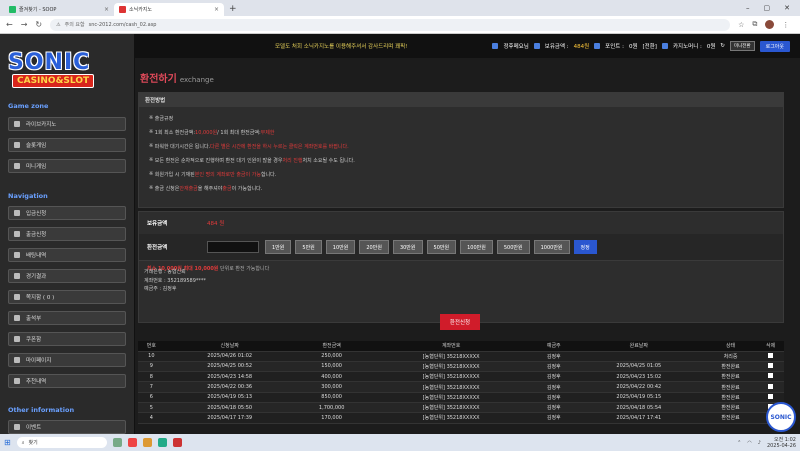 This screenshot has width=800, height=451. I want to click on amount-100k-button: 10만원, so click(340, 247).